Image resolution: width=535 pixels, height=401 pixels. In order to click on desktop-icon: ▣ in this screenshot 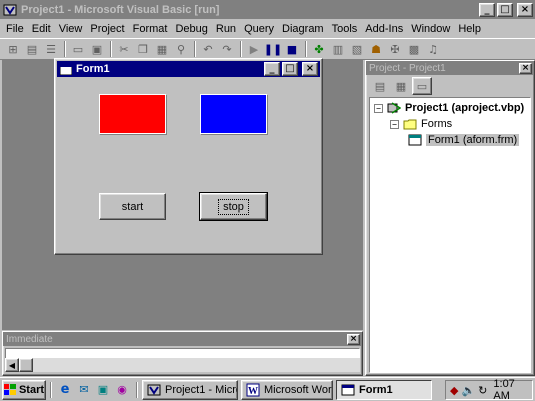, I will do `click(103, 390)`.